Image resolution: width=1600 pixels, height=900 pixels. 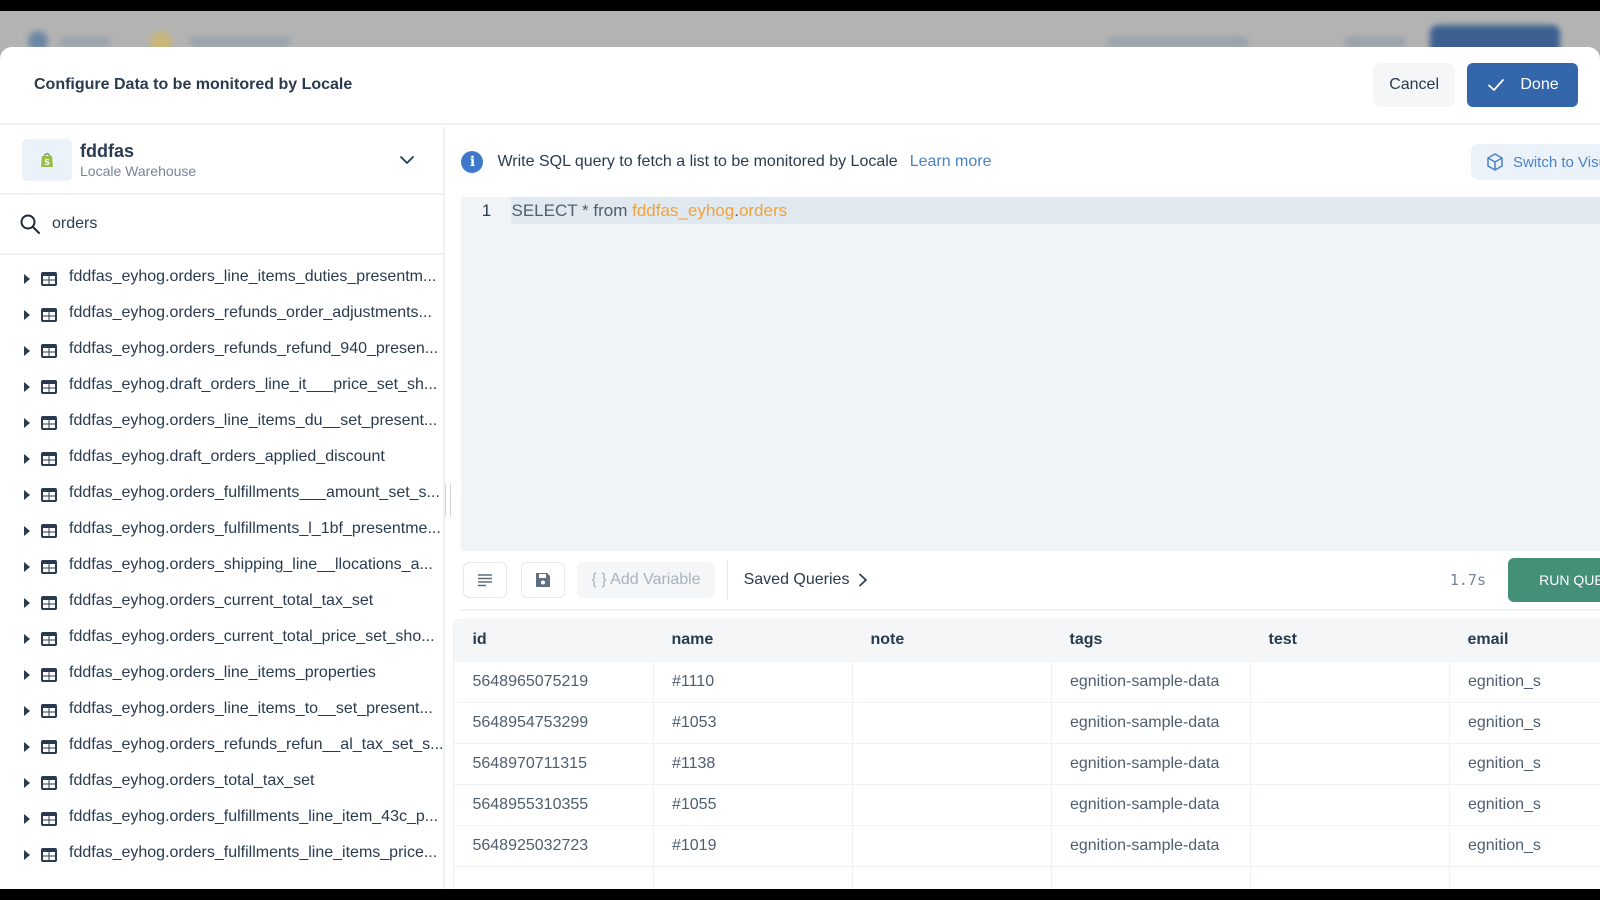 I want to click on saved-queries-button: Saved Queries, so click(x=1097, y=580).